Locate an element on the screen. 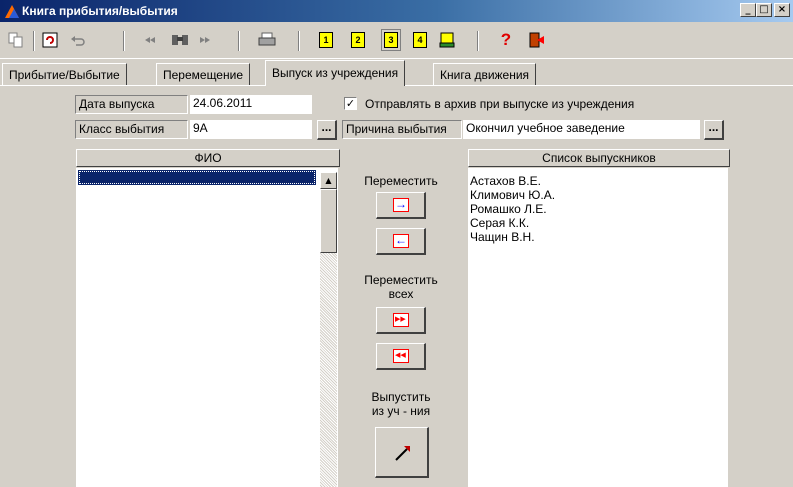  class-field: 9А is located at coordinates (251, 129).